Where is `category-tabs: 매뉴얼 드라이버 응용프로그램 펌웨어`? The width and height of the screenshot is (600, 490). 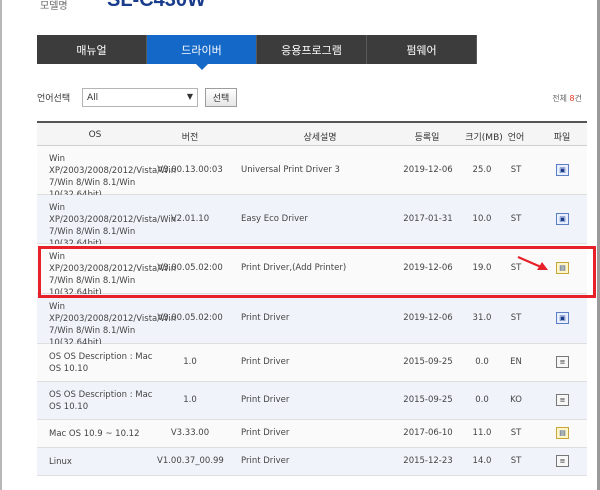
category-tabs: 매뉴얼 드라이버 응용프로그램 펌웨어 is located at coordinates (257, 52).